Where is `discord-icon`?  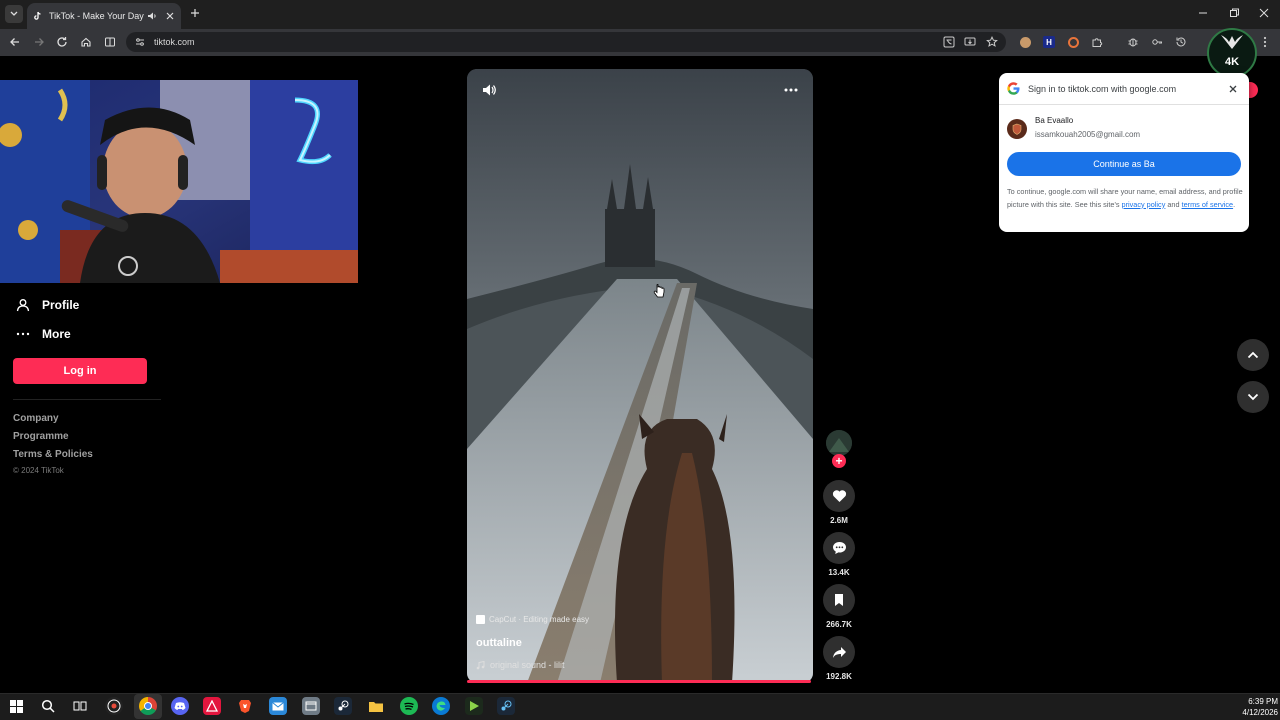 discord-icon is located at coordinates (180, 705).